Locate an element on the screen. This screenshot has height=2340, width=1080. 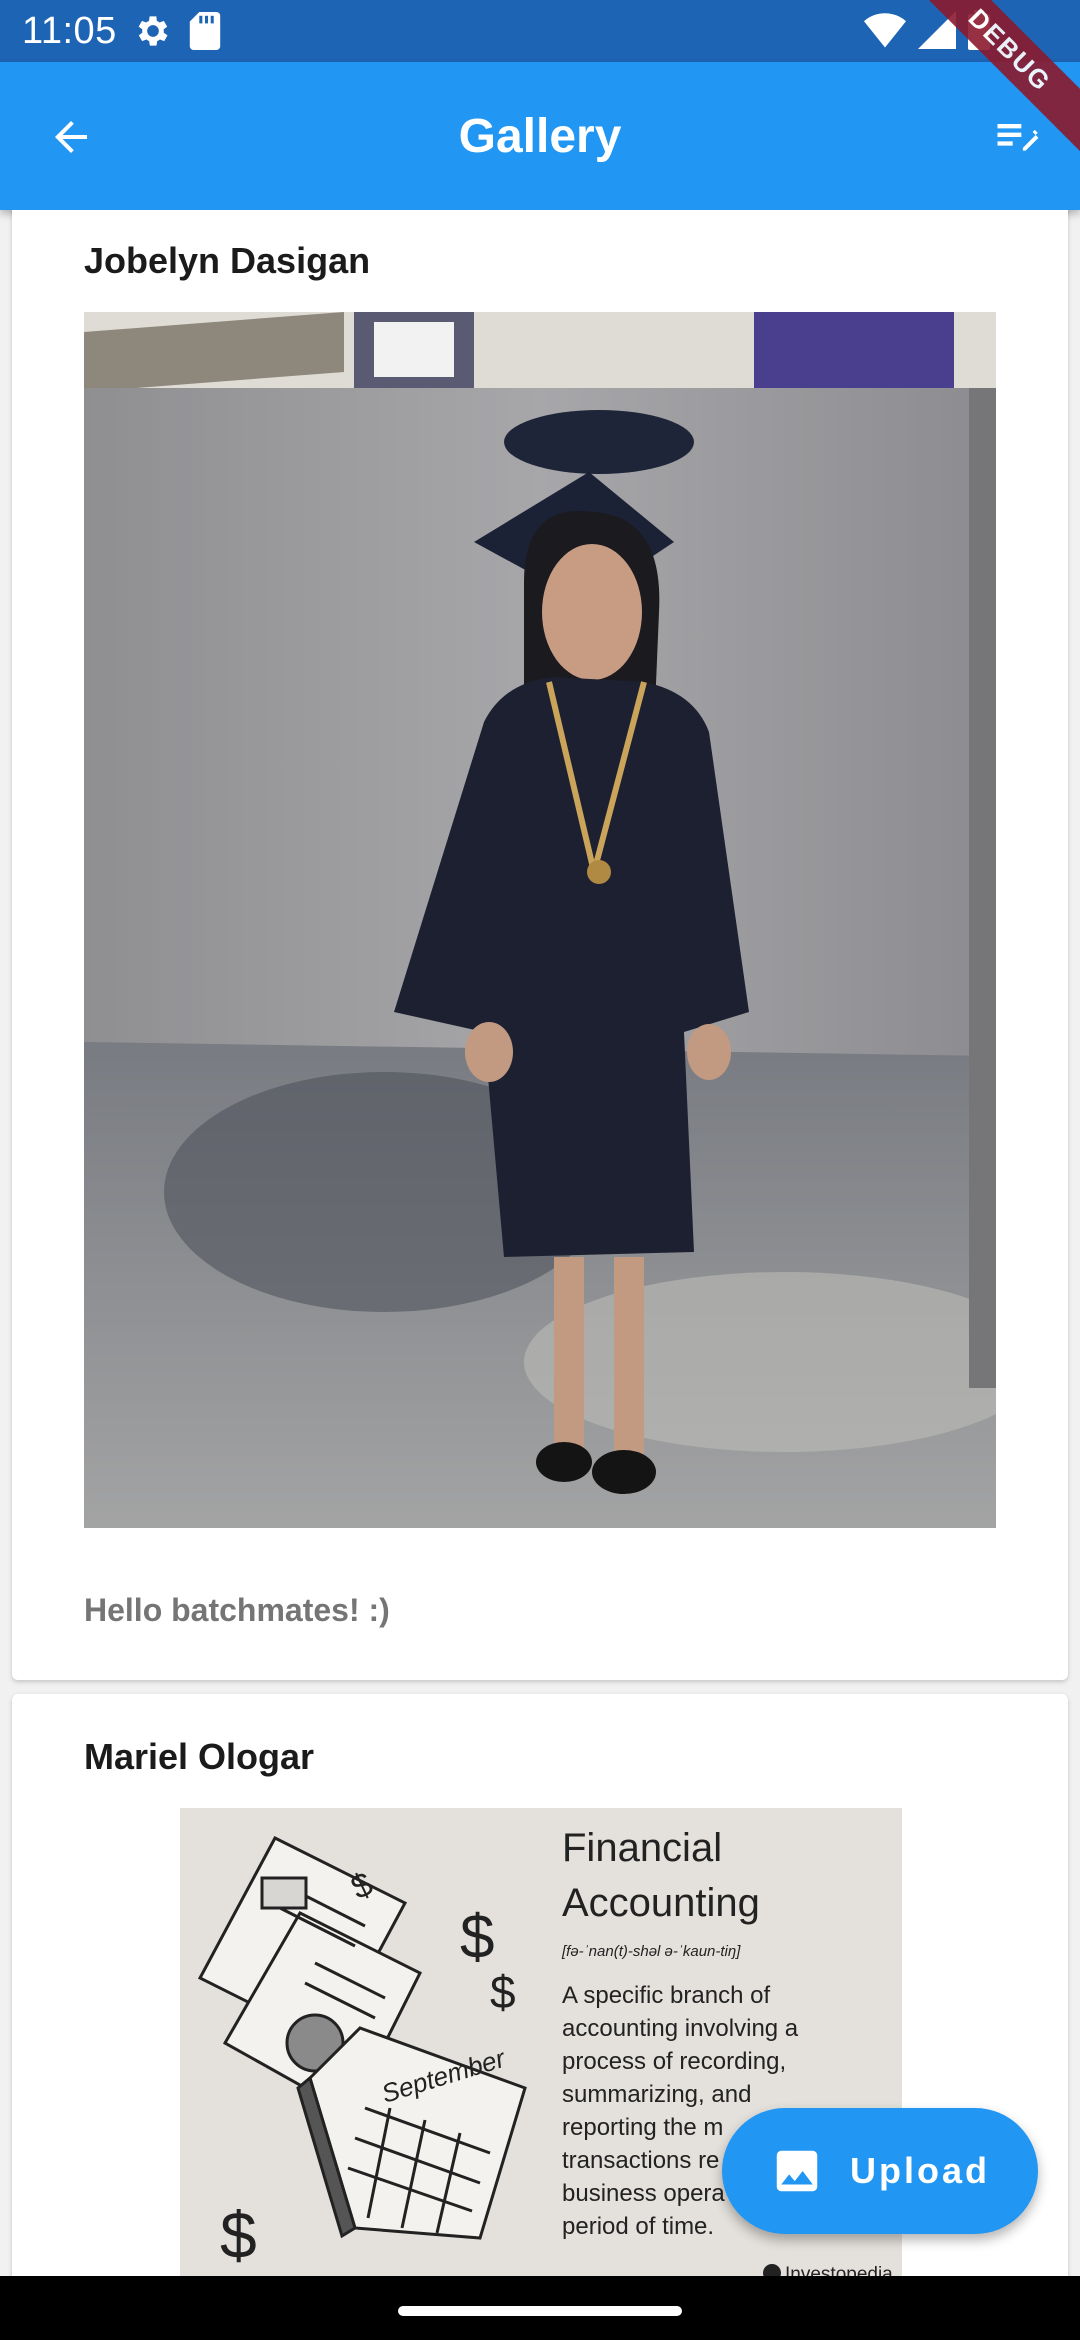
infographic-body-line: transactions re is located at coordinates (640, 2160).